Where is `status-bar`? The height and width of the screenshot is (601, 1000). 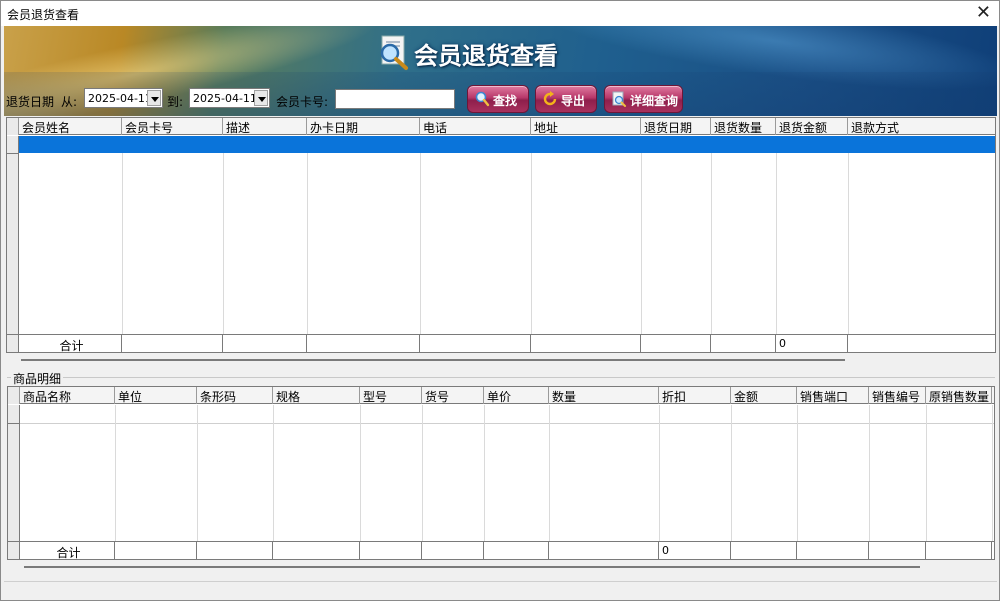
status-bar is located at coordinates (500, 590).